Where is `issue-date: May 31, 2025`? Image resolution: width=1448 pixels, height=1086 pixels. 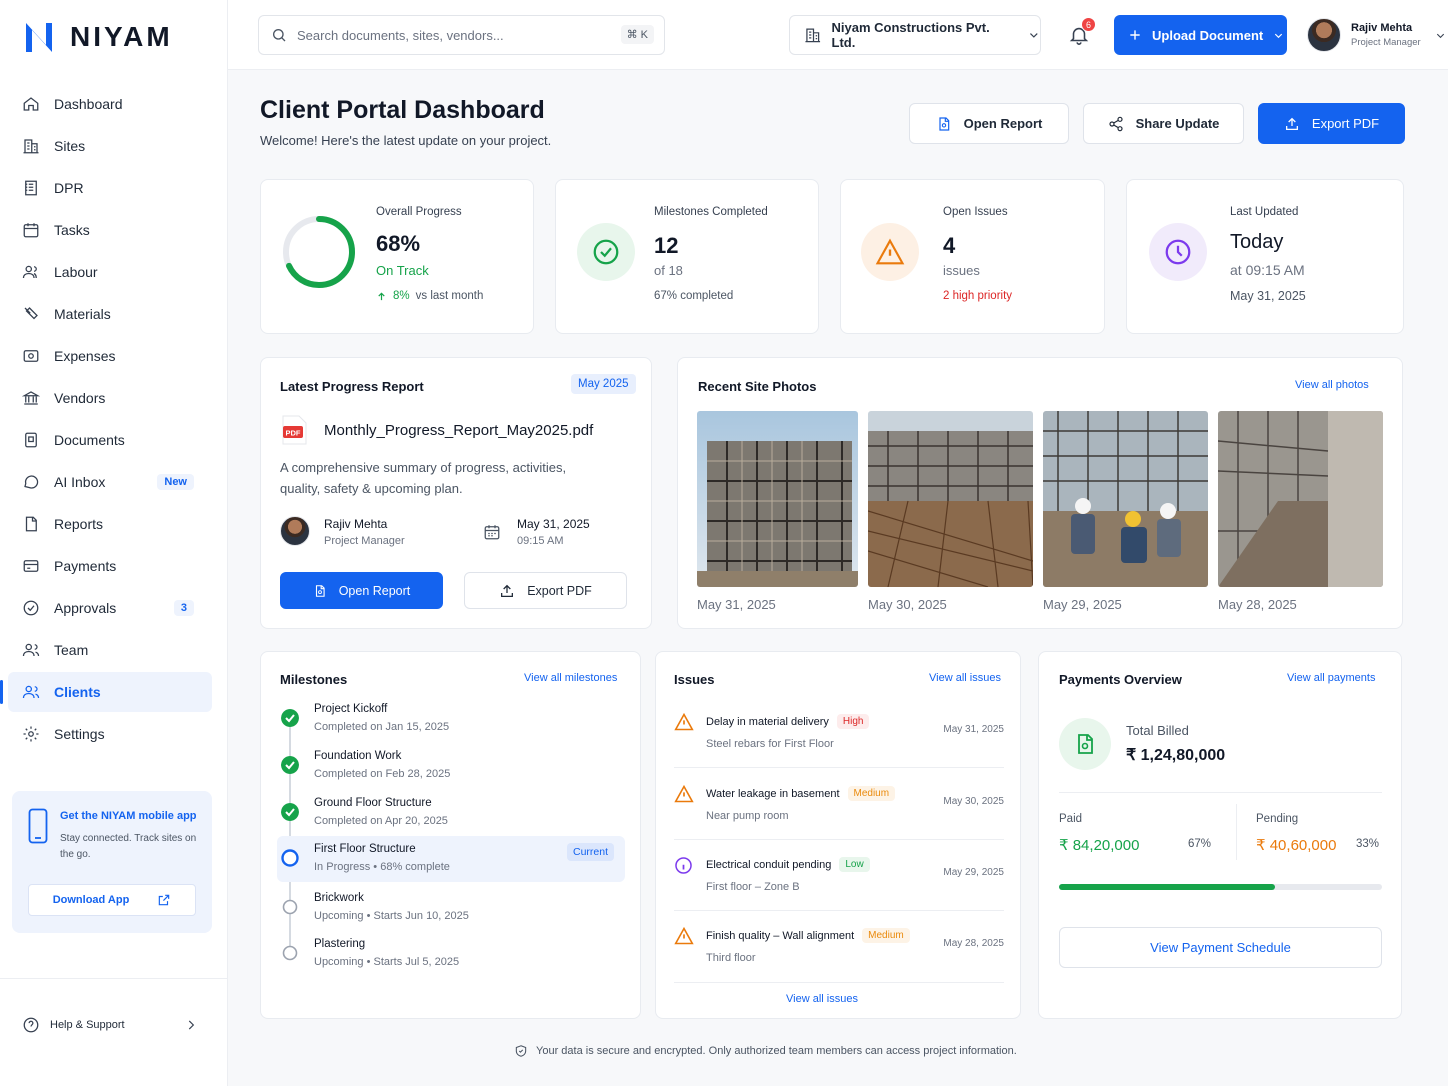 issue-date: May 31, 2025 is located at coordinates (973, 729).